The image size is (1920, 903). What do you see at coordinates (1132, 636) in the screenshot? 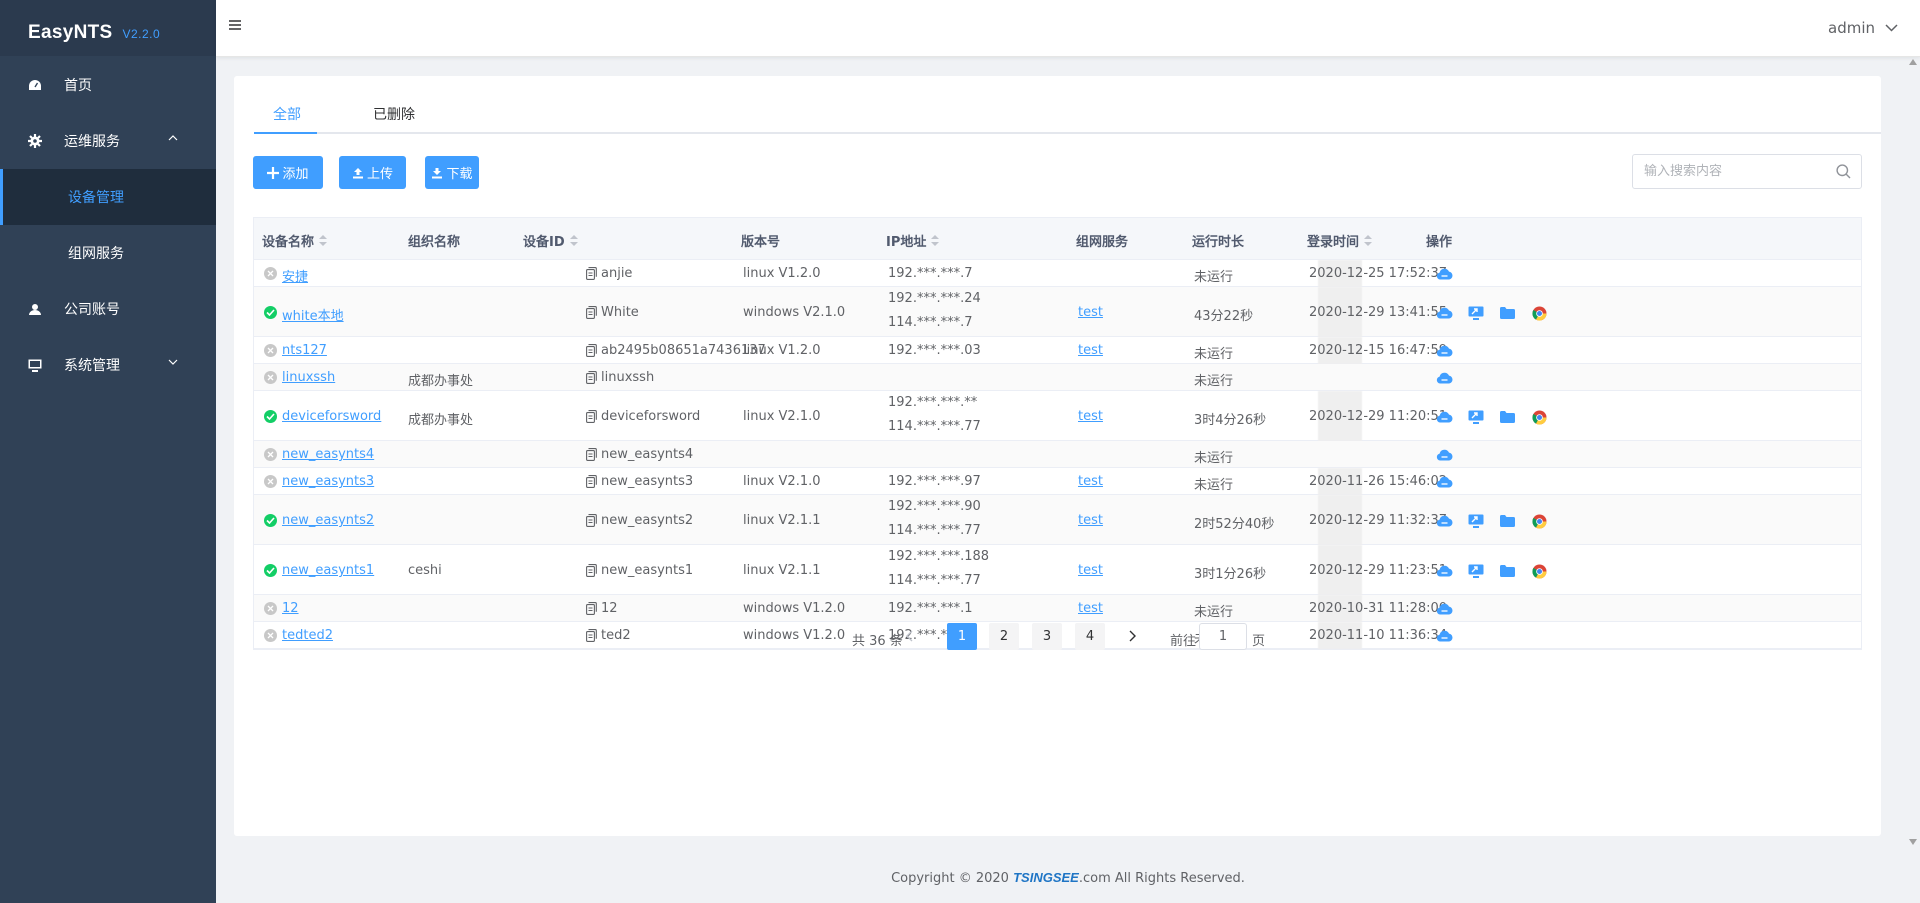
I see `chevron-right-icon` at bounding box center [1132, 636].